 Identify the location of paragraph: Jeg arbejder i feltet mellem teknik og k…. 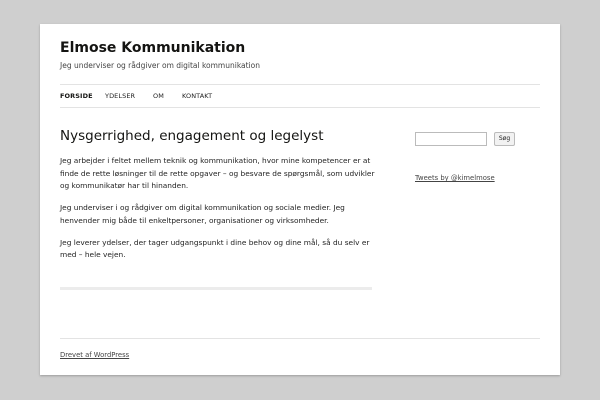
(217, 173).